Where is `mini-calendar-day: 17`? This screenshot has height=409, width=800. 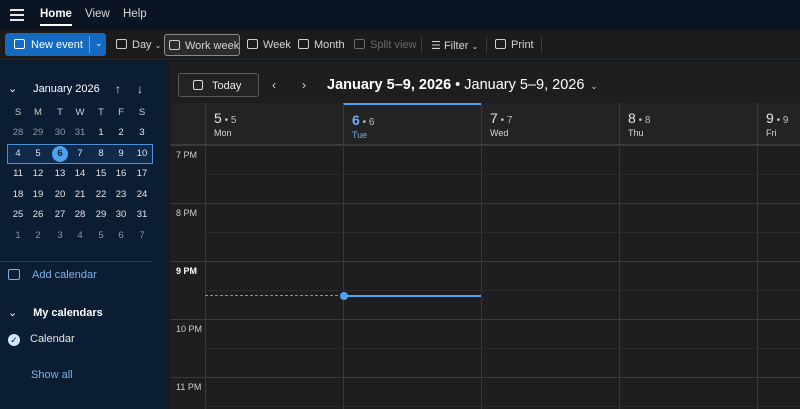
mini-calendar-day: 17 is located at coordinates (142, 173).